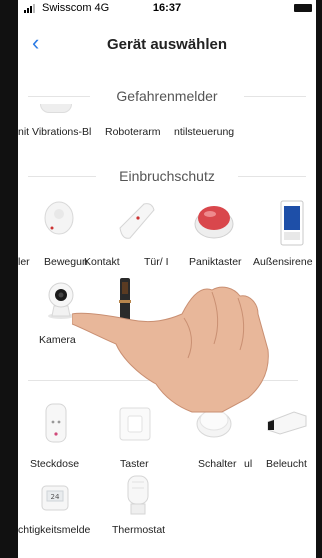 The height and width of the screenshot is (558, 322). I want to click on door-contact-icon, so click(136, 221).